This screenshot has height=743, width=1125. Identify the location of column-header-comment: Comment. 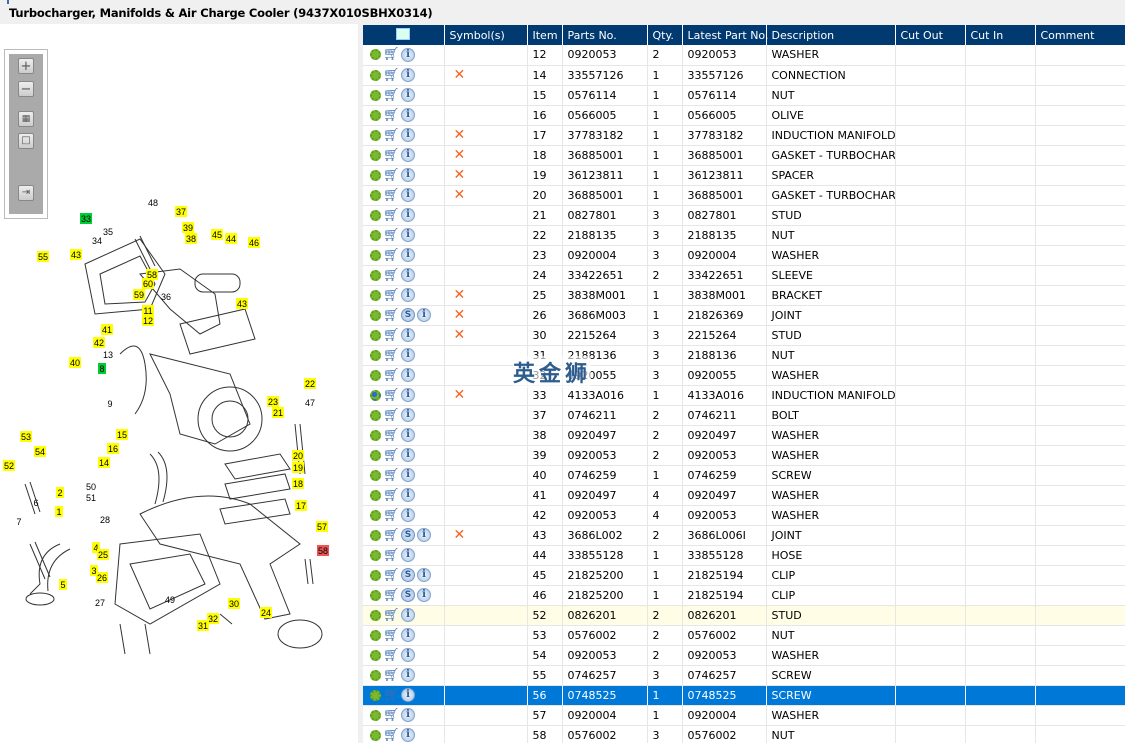
(1080, 35).